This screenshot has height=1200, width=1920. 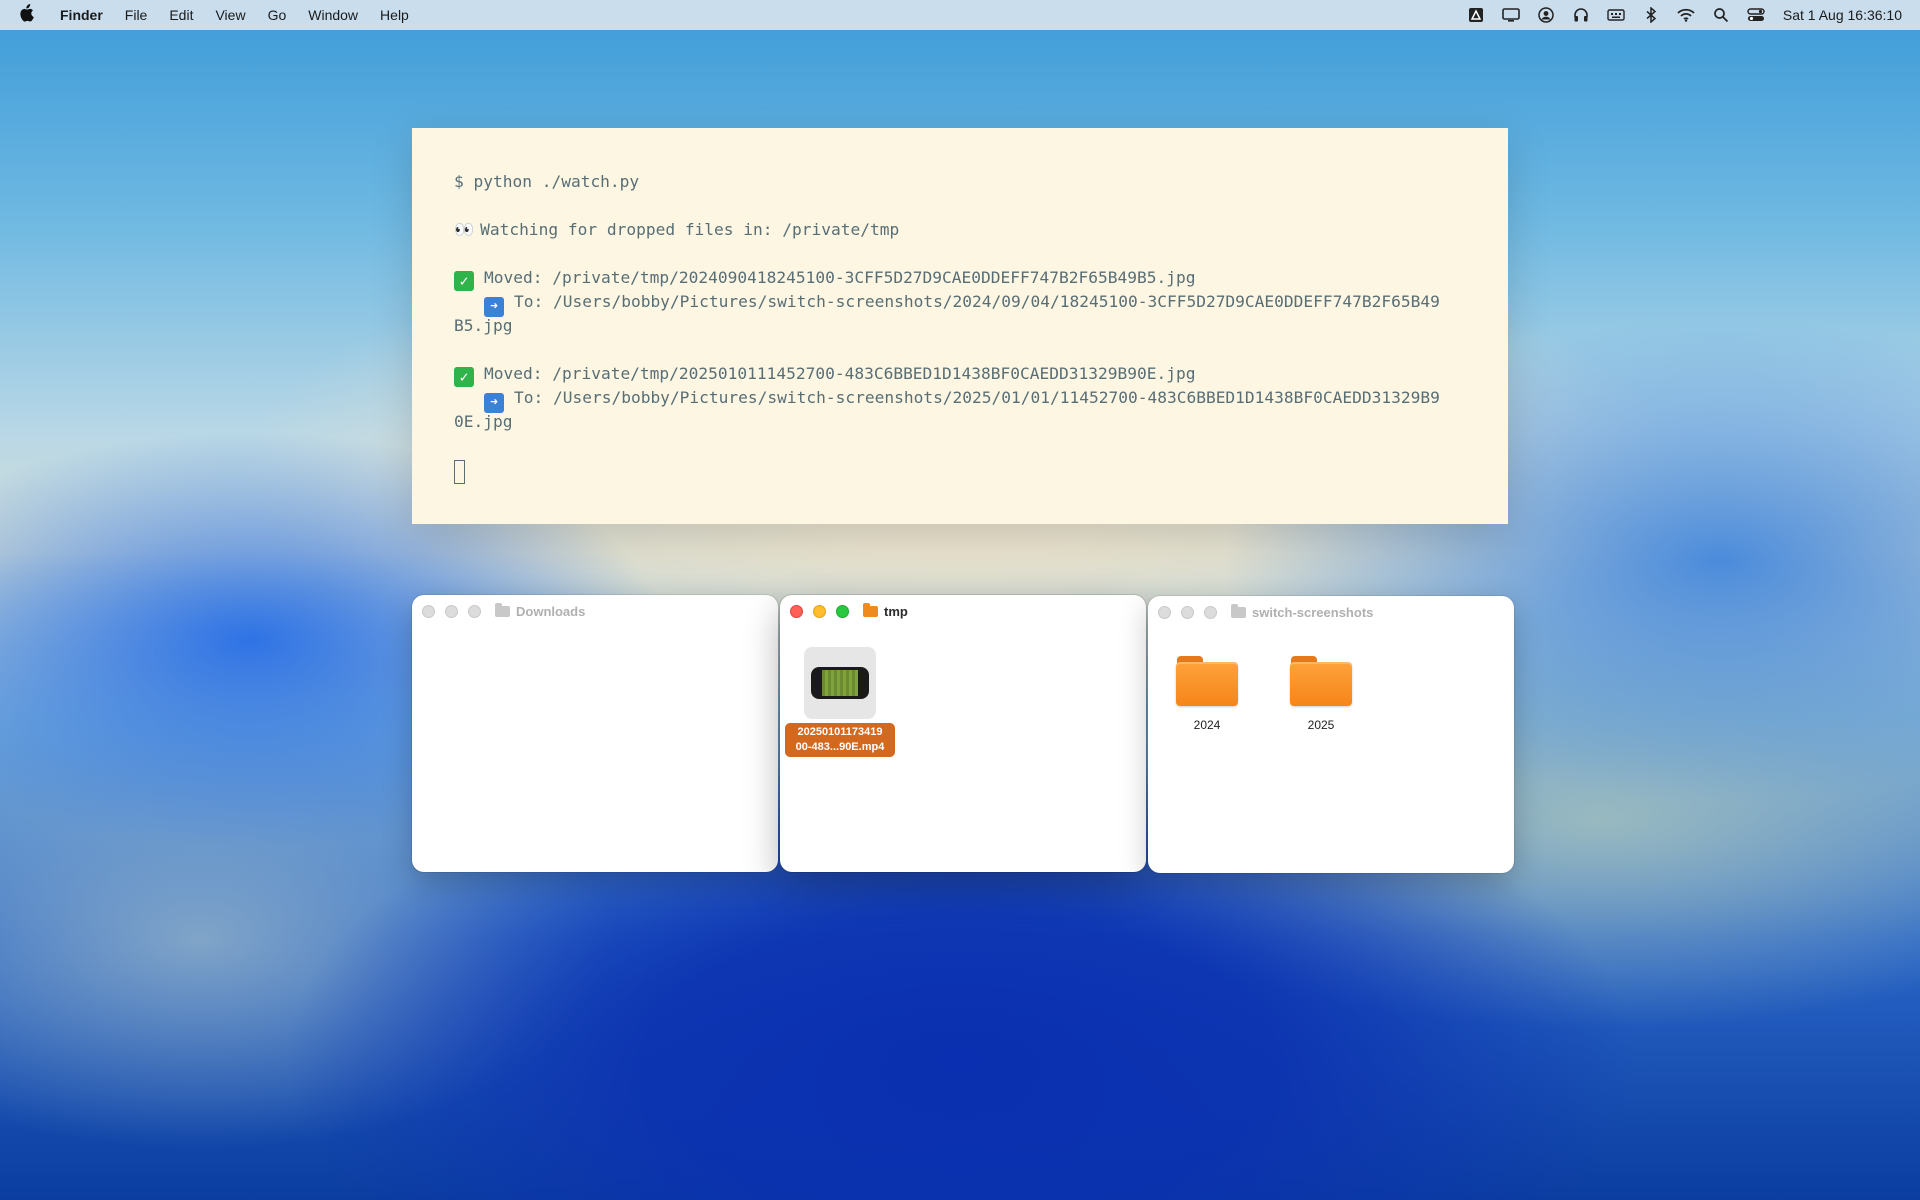 I want to click on wifi-icon, so click(x=1686, y=15).